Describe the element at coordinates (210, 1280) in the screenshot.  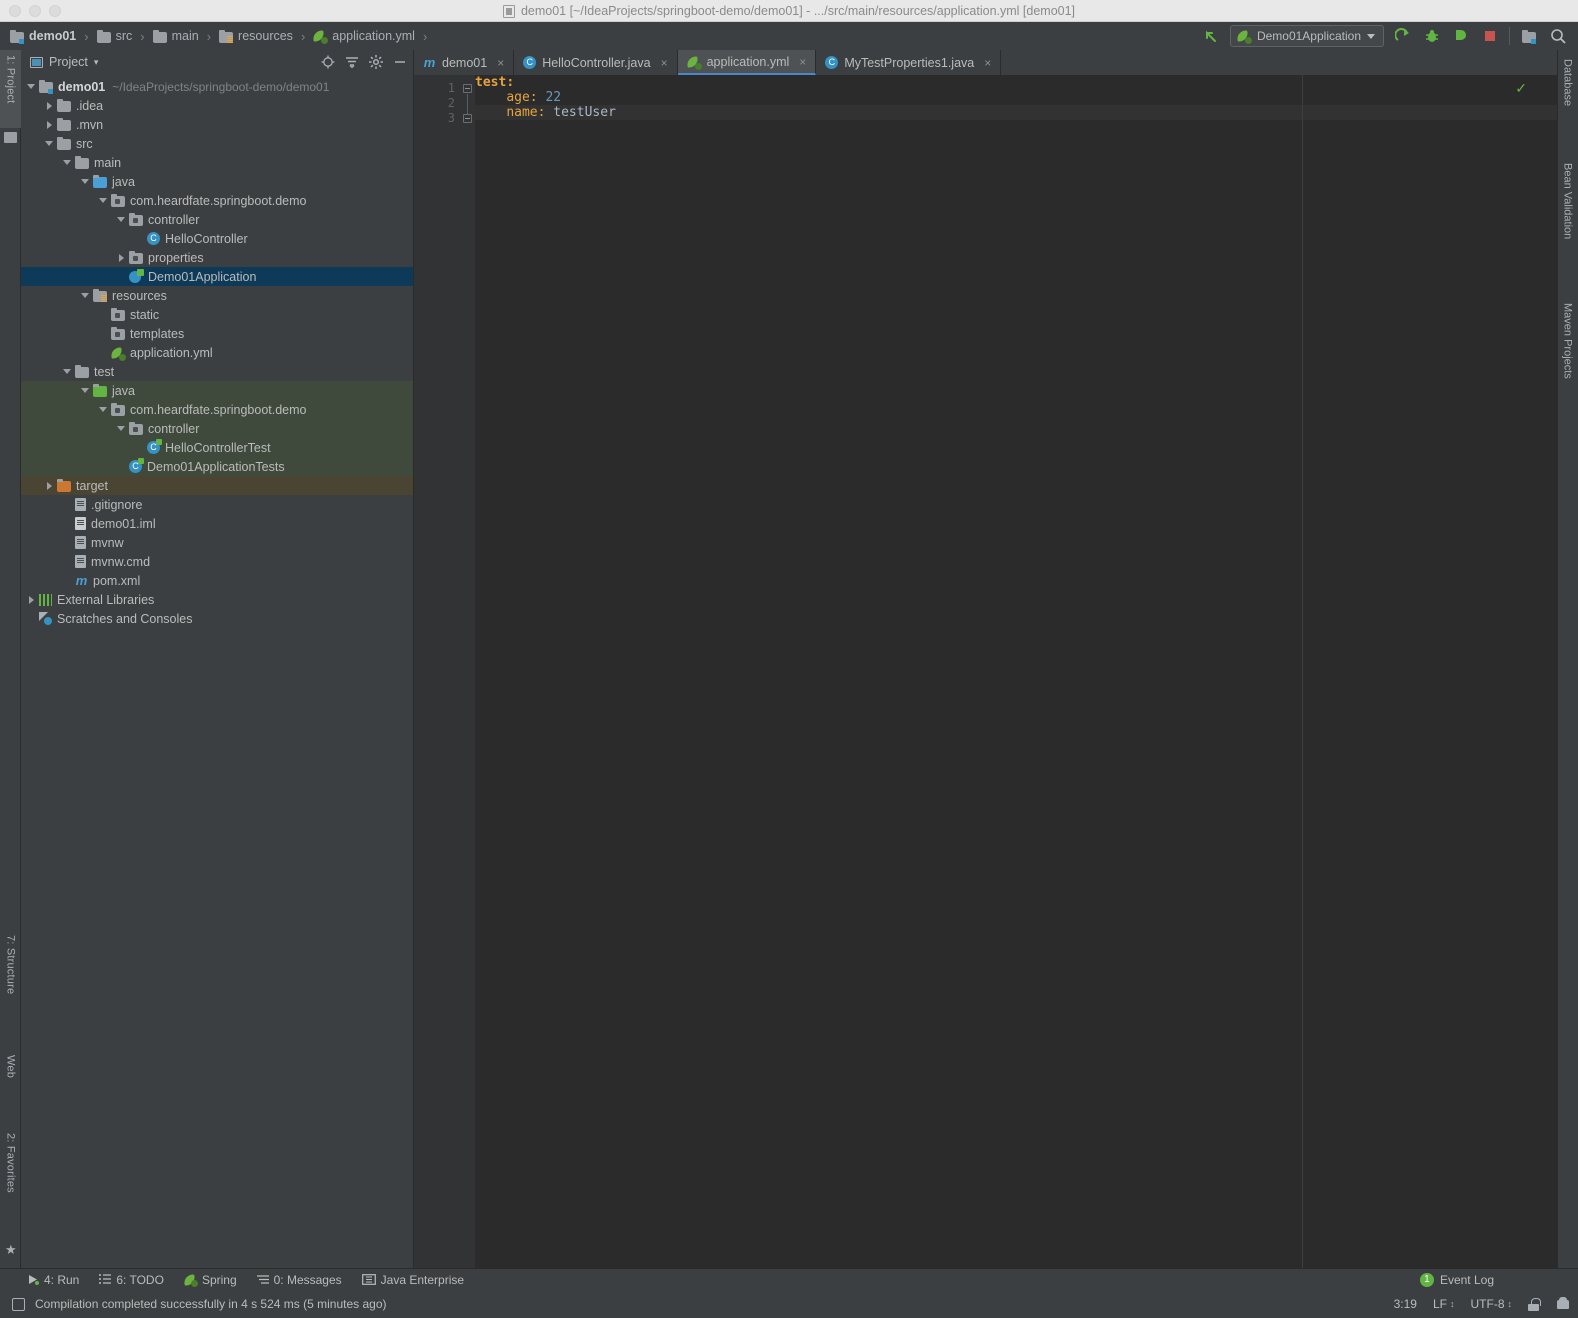
I see `bottom-tab-spring: Spring` at that location.